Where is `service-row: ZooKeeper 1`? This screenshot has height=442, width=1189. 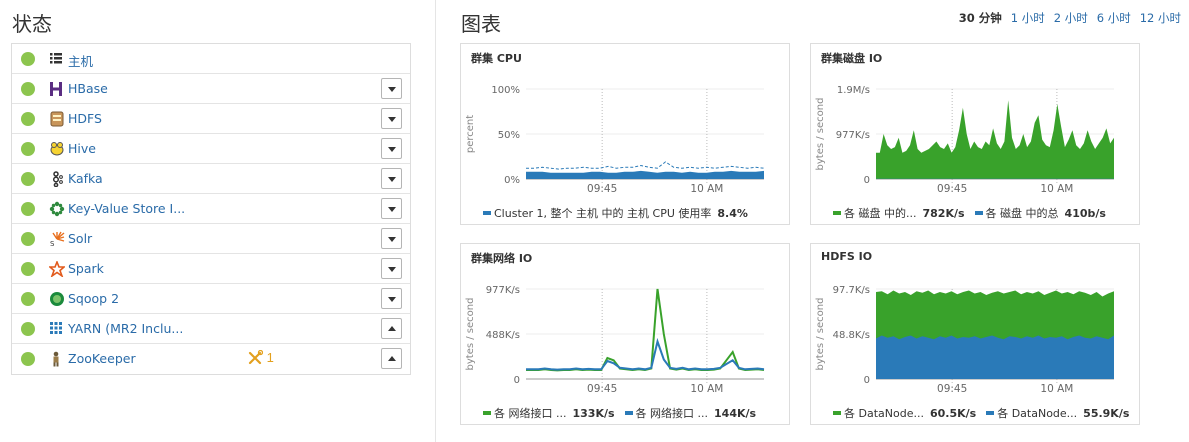
service-row: ZooKeeper 1 is located at coordinates (211, 359).